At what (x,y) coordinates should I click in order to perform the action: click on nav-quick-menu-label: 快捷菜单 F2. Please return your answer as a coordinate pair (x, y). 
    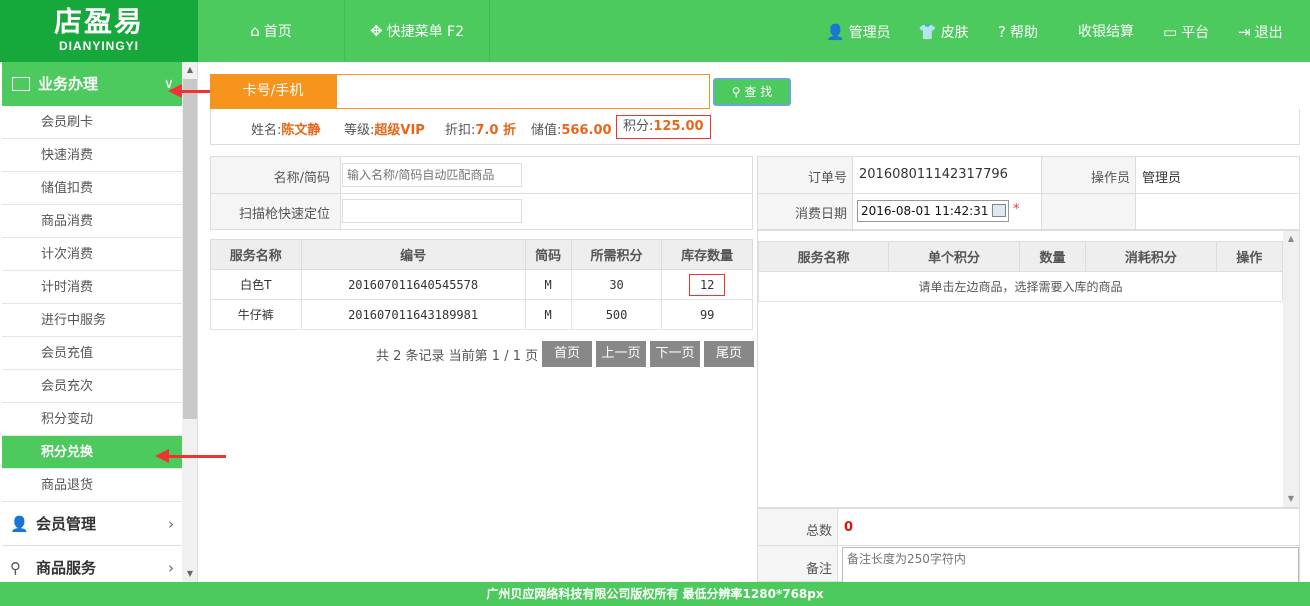
    Looking at the image, I should click on (425, 32).